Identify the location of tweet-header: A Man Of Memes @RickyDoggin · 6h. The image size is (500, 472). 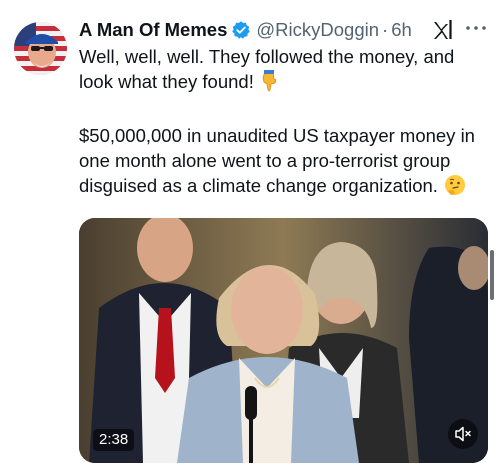
(245, 30).